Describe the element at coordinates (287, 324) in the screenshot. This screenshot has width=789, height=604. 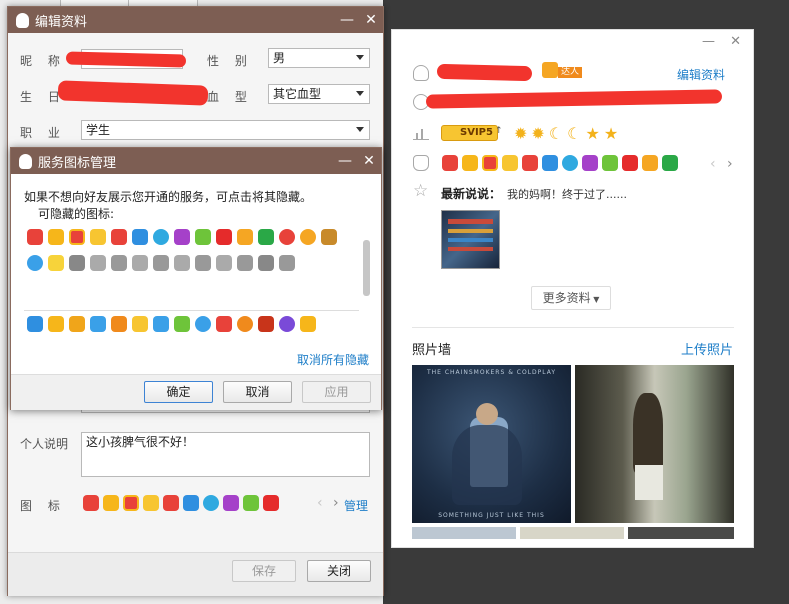
I see `purple-app-icon` at that location.